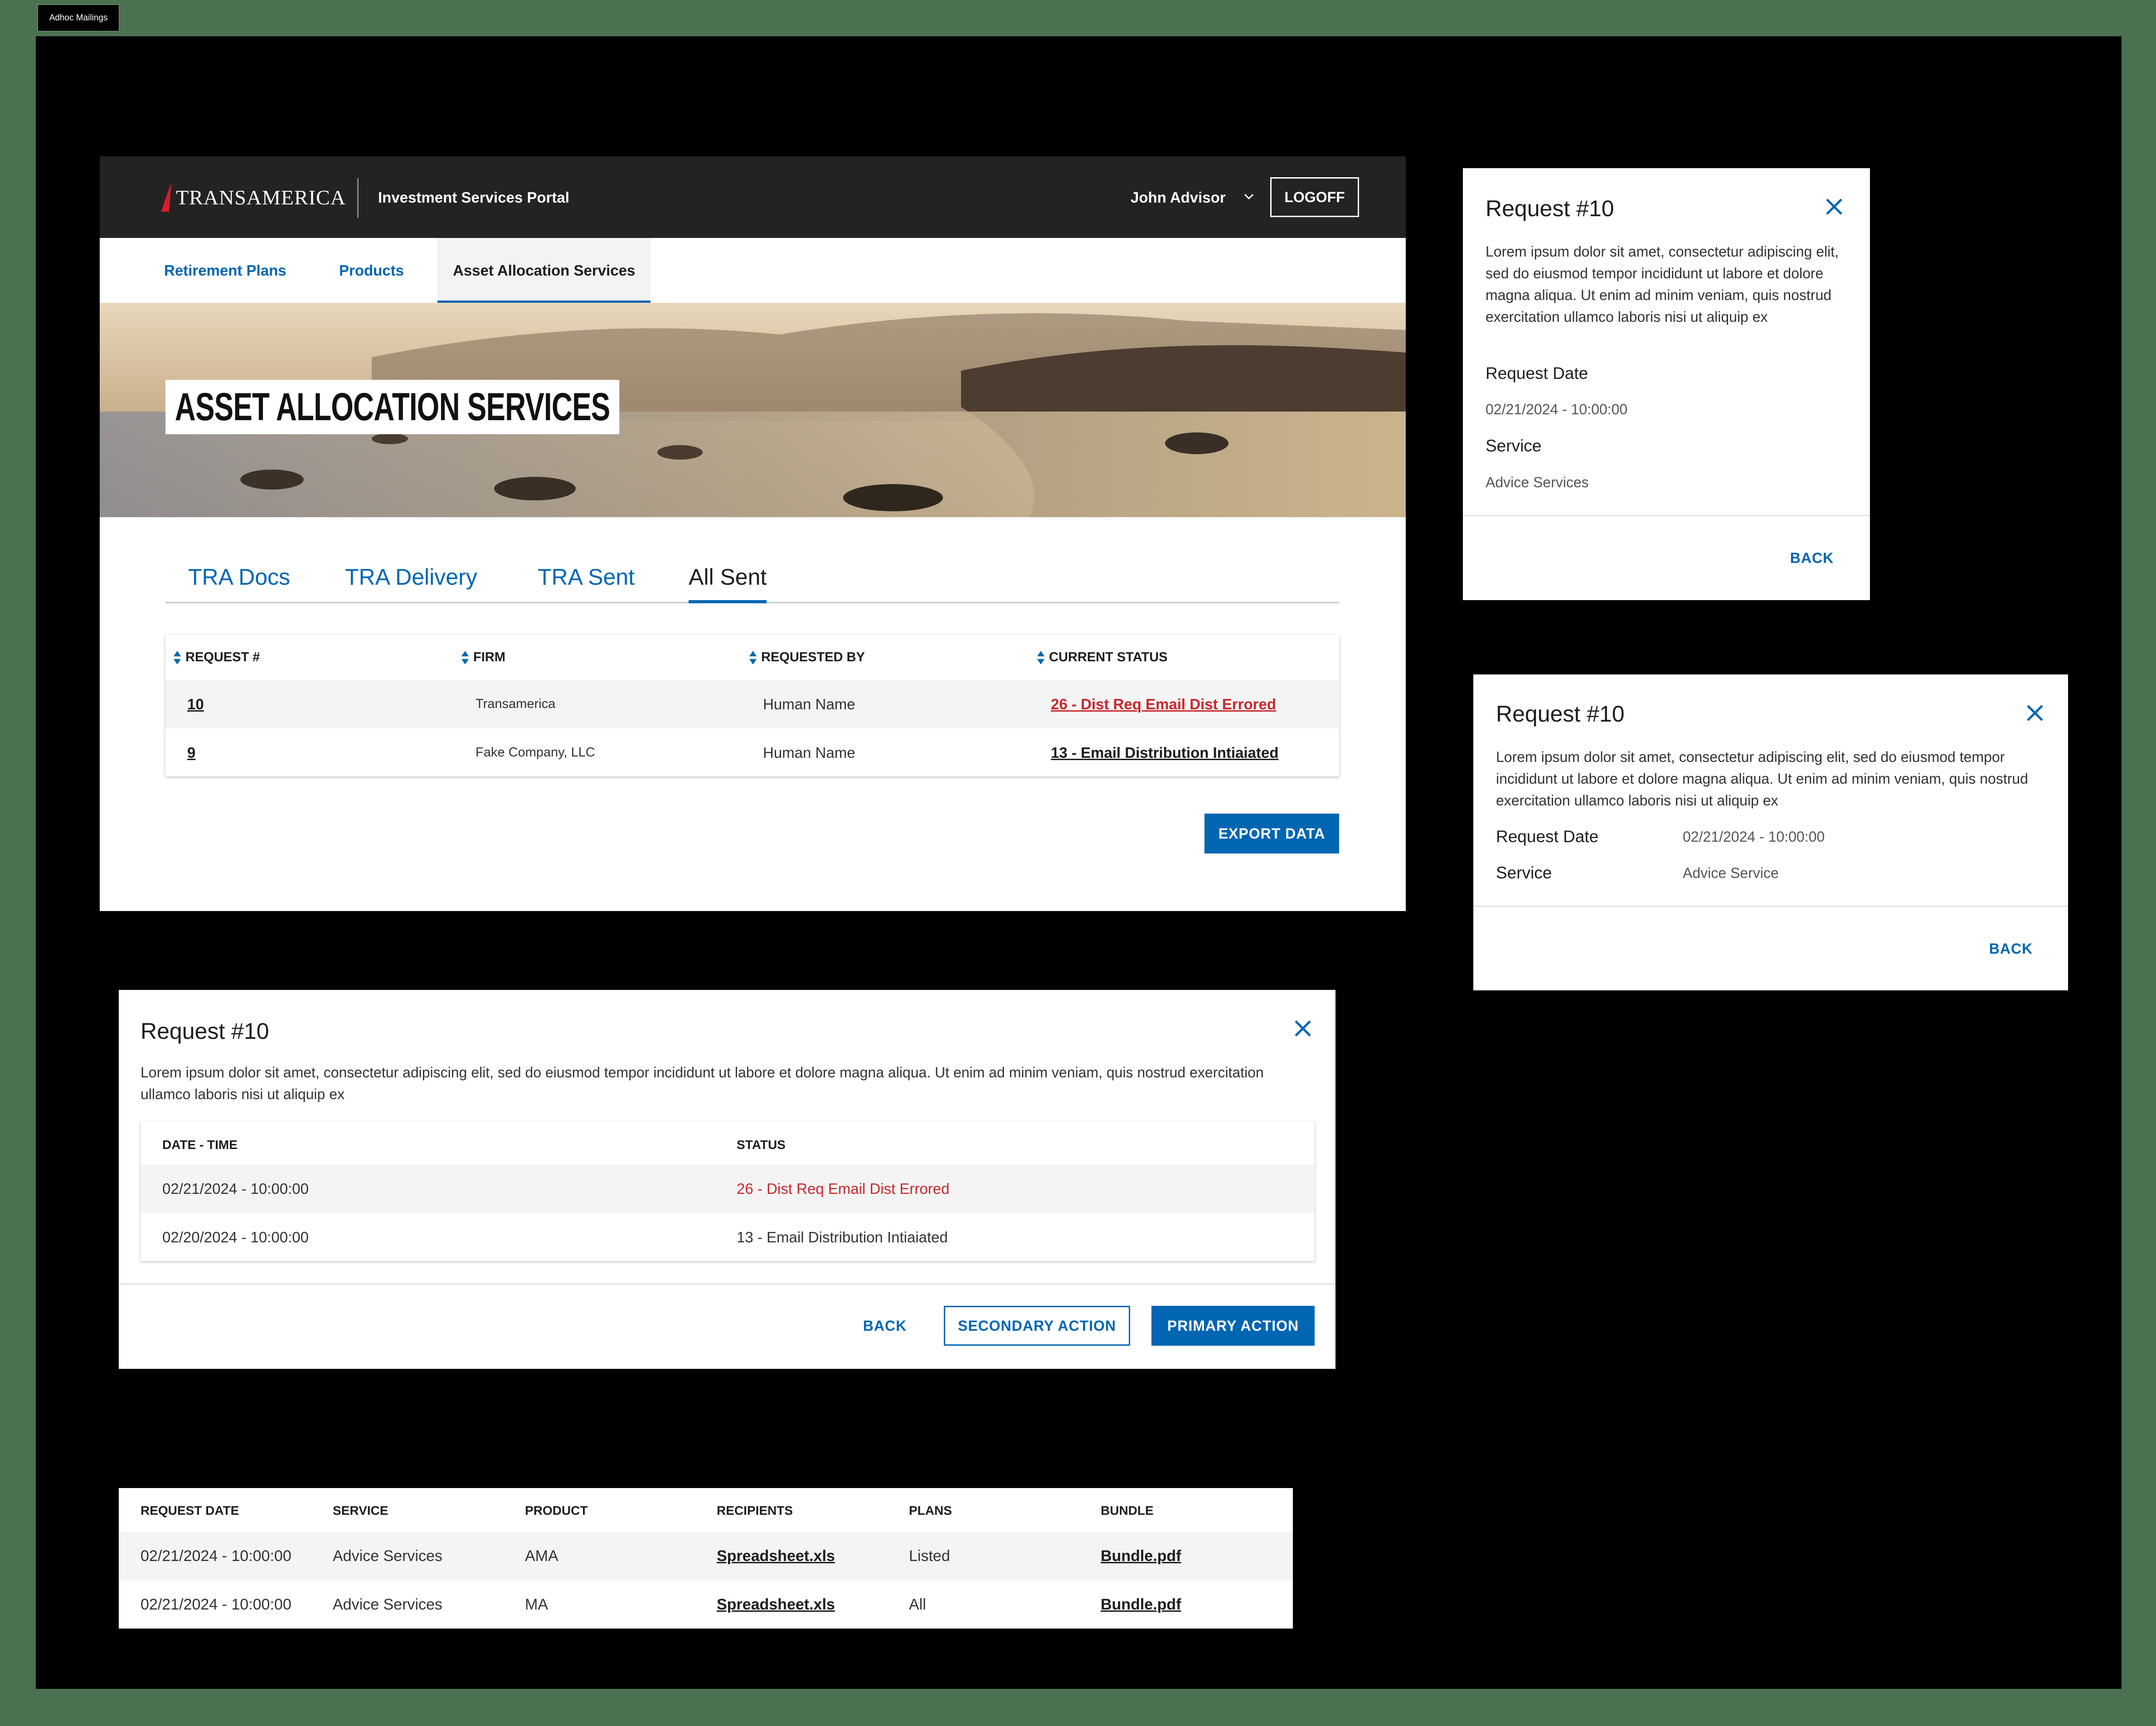 The image size is (2156, 1726). I want to click on secondary-action-button: SECONDARY ACTION, so click(1037, 1326).